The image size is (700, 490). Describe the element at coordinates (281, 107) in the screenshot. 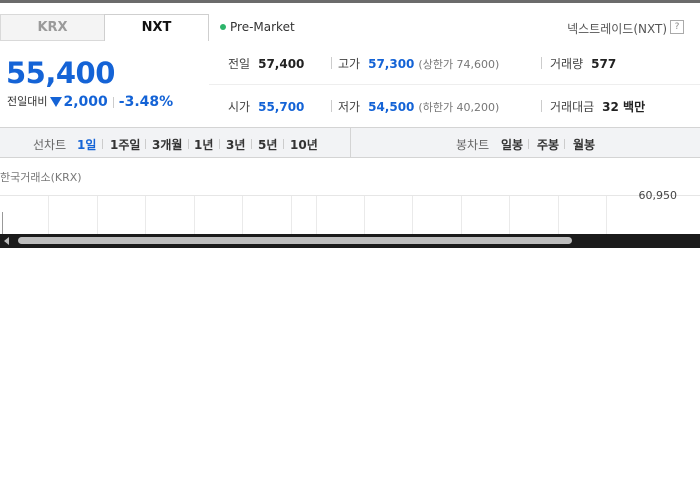

I see `stat-value: 55,700` at that location.